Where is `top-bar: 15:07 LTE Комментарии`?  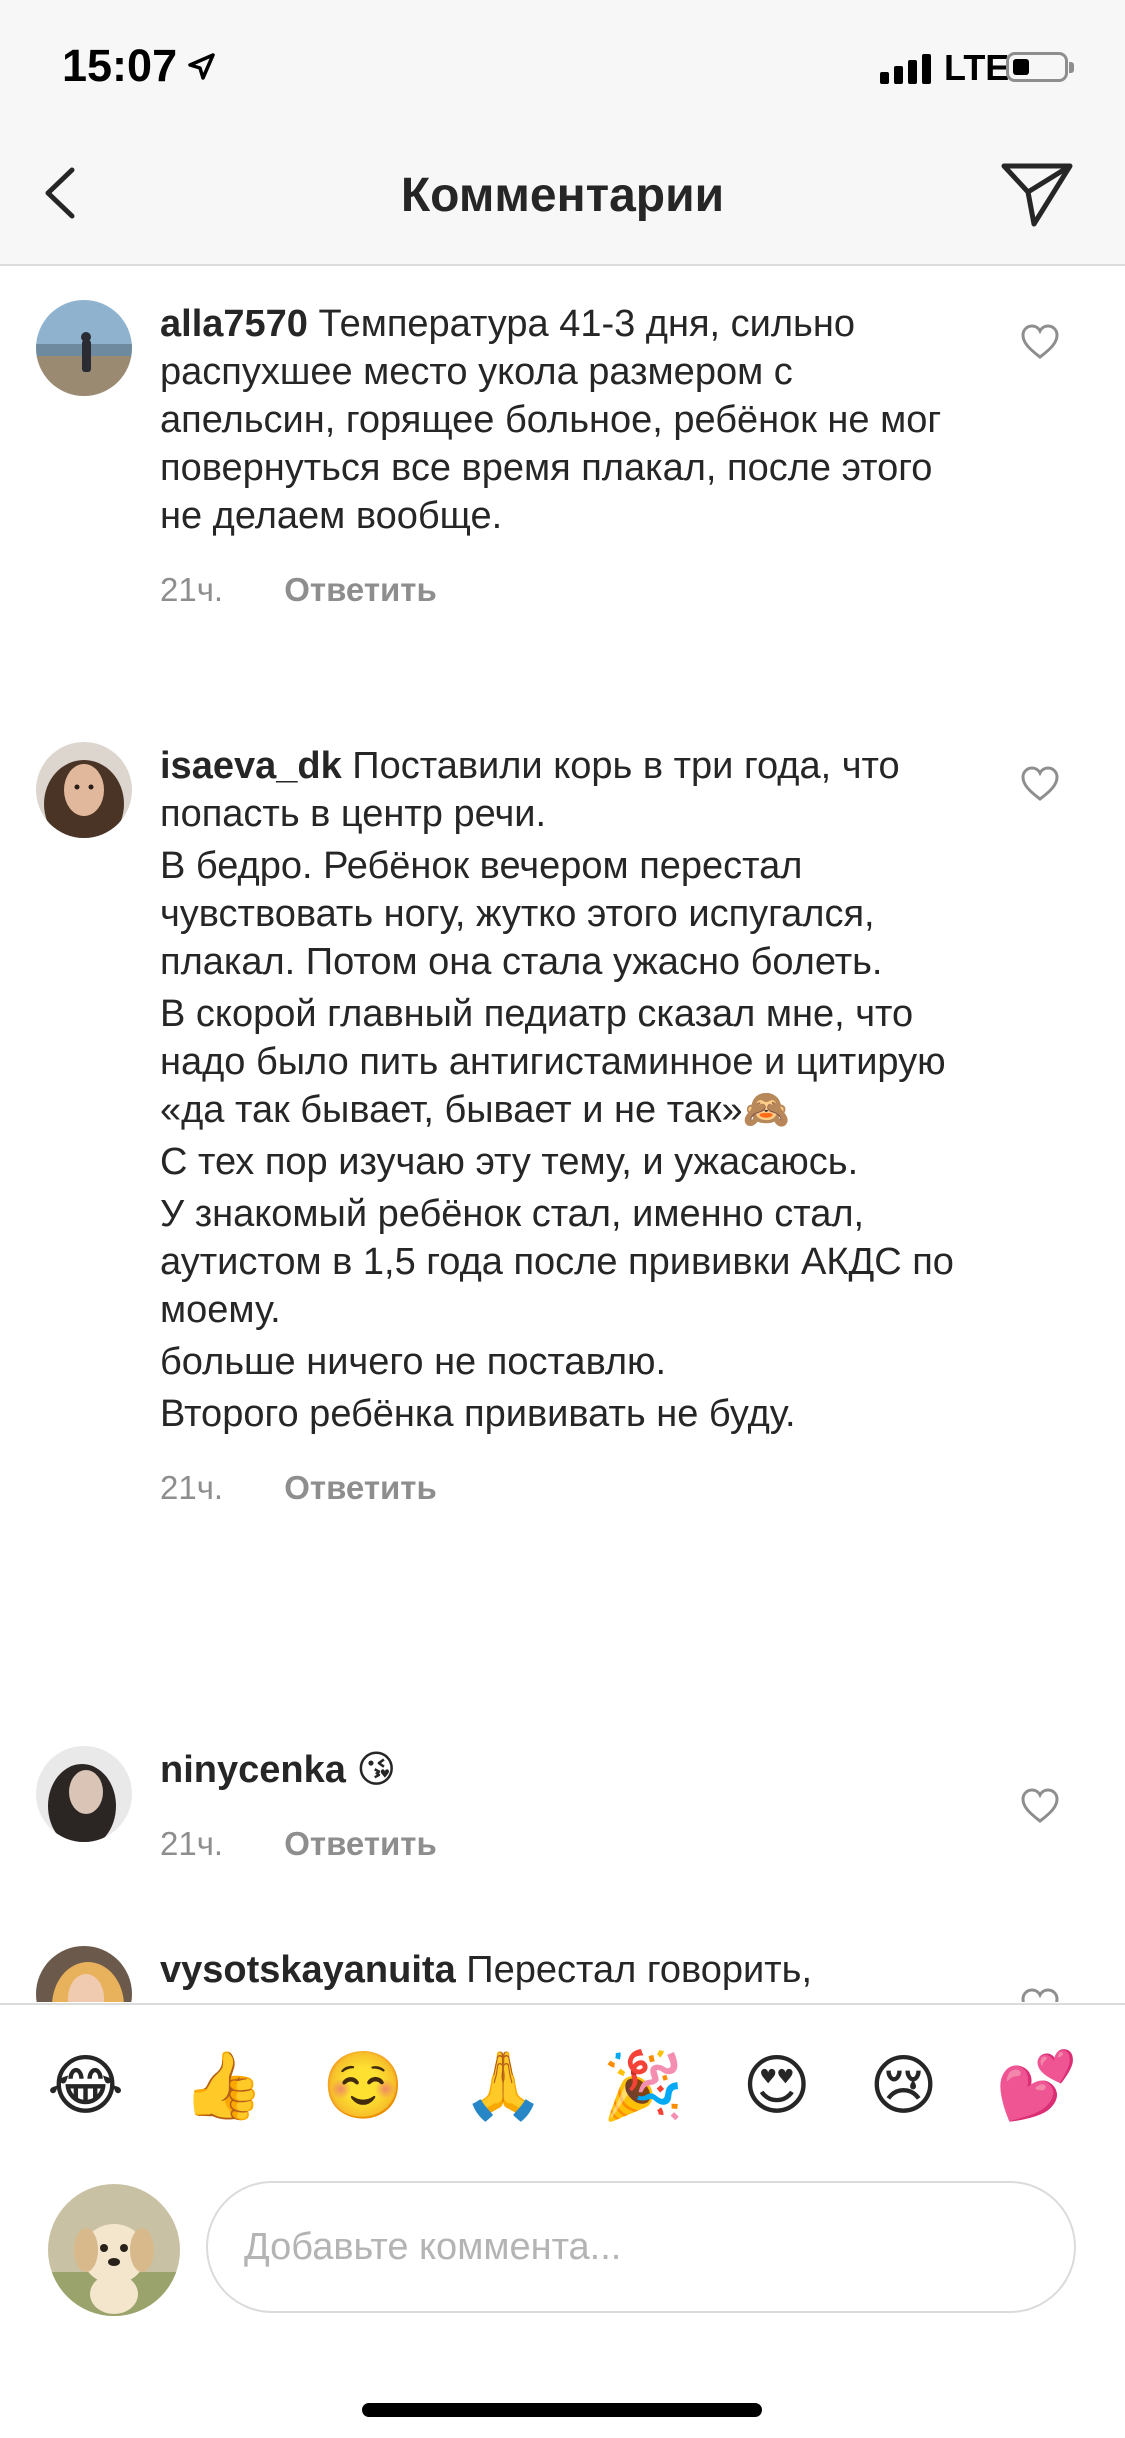
top-bar: 15:07 LTE Комментарии is located at coordinates (562, 133).